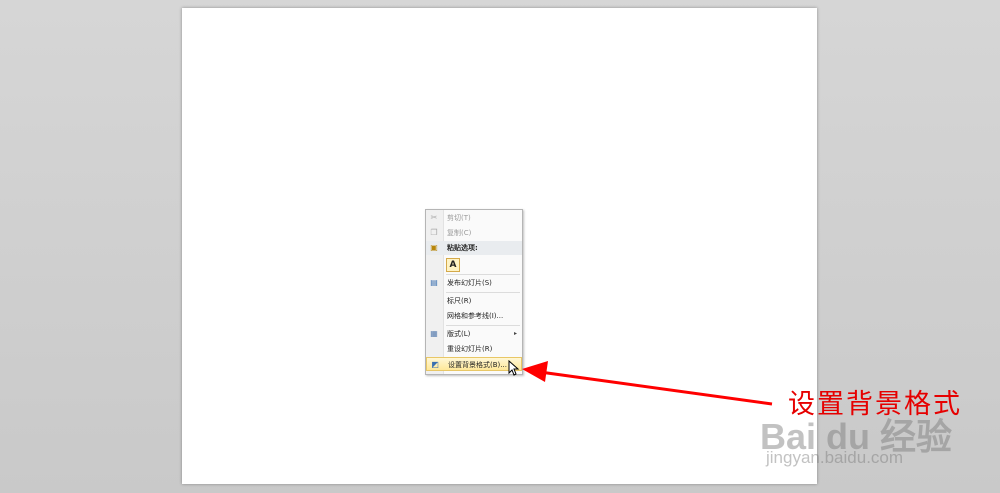 This screenshot has width=1000, height=493. What do you see at coordinates (835, 457) in the screenshot?
I see `watermark-url: jingyan.baidu.com` at bounding box center [835, 457].